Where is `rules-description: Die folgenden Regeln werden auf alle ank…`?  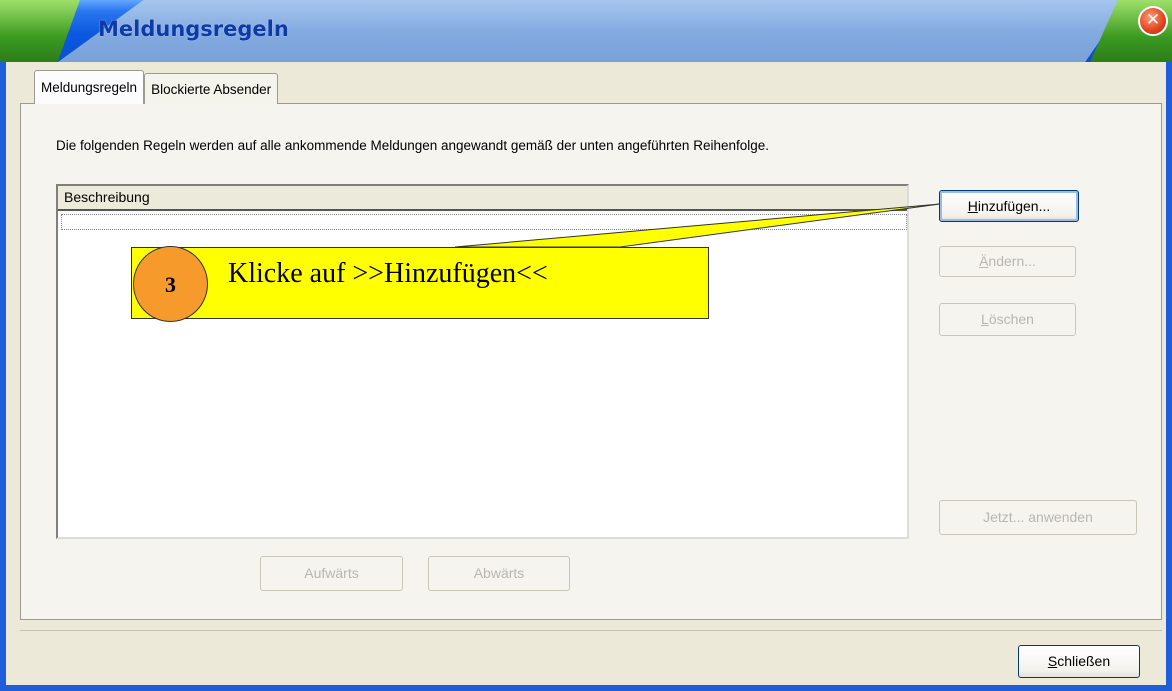 rules-description: Die folgenden Regeln werden auf alle ank… is located at coordinates (412, 145).